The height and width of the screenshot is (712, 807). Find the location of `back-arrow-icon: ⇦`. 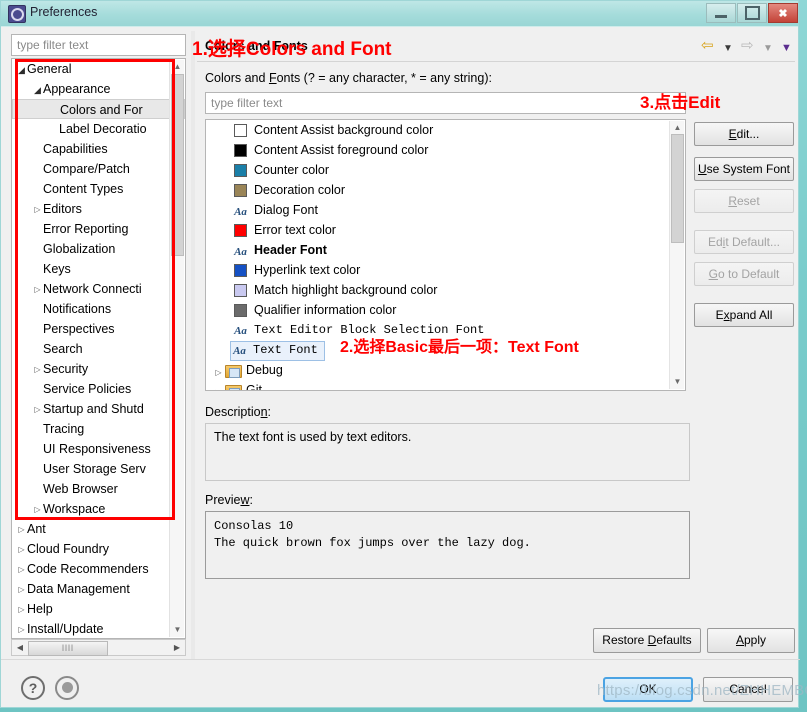

back-arrow-icon: ⇦ is located at coordinates (707, 45).